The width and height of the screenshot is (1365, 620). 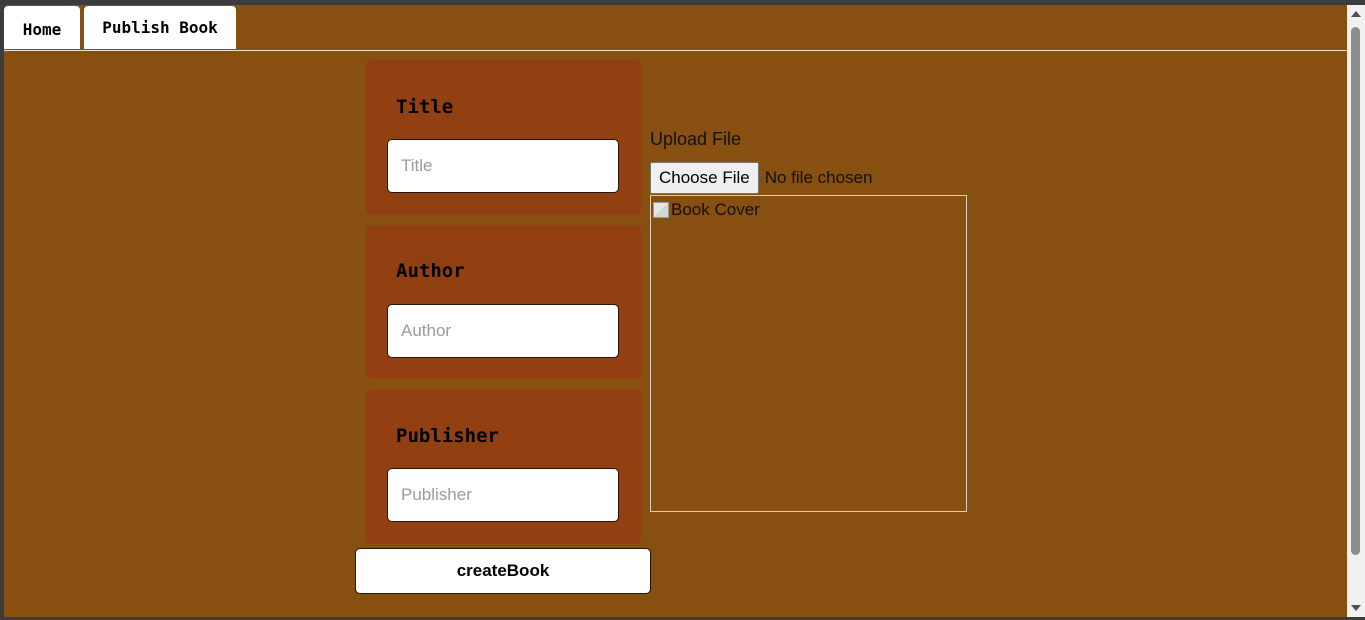 What do you see at coordinates (704, 178) in the screenshot?
I see `choose-file-button: Choose File` at bounding box center [704, 178].